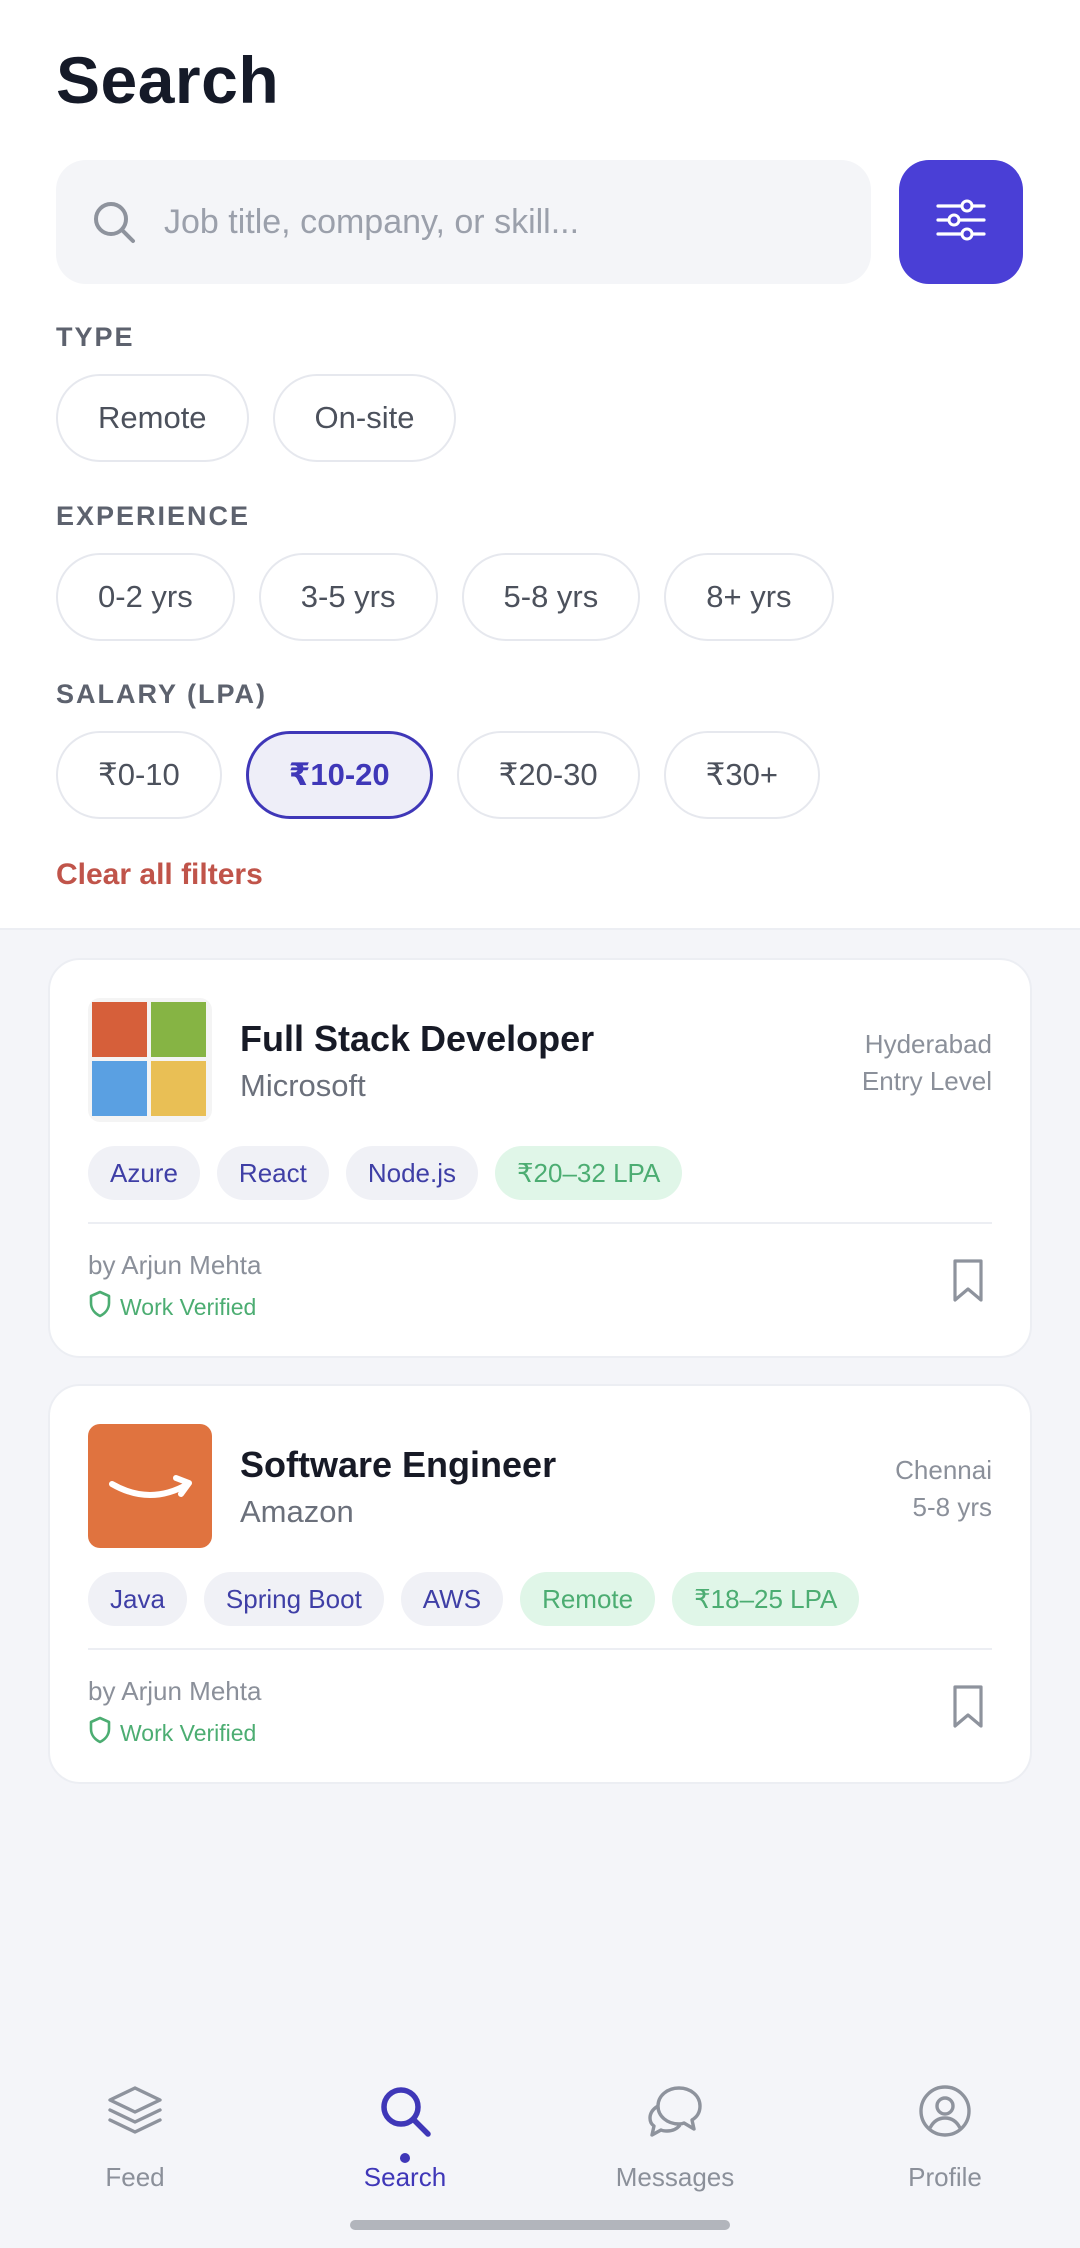 This screenshot has width=1080, height=2248. Describe the element at coordinates (551, 597) in the screenshot. I see `chip-5-8-yrs: 5-8 yrs` at that location.